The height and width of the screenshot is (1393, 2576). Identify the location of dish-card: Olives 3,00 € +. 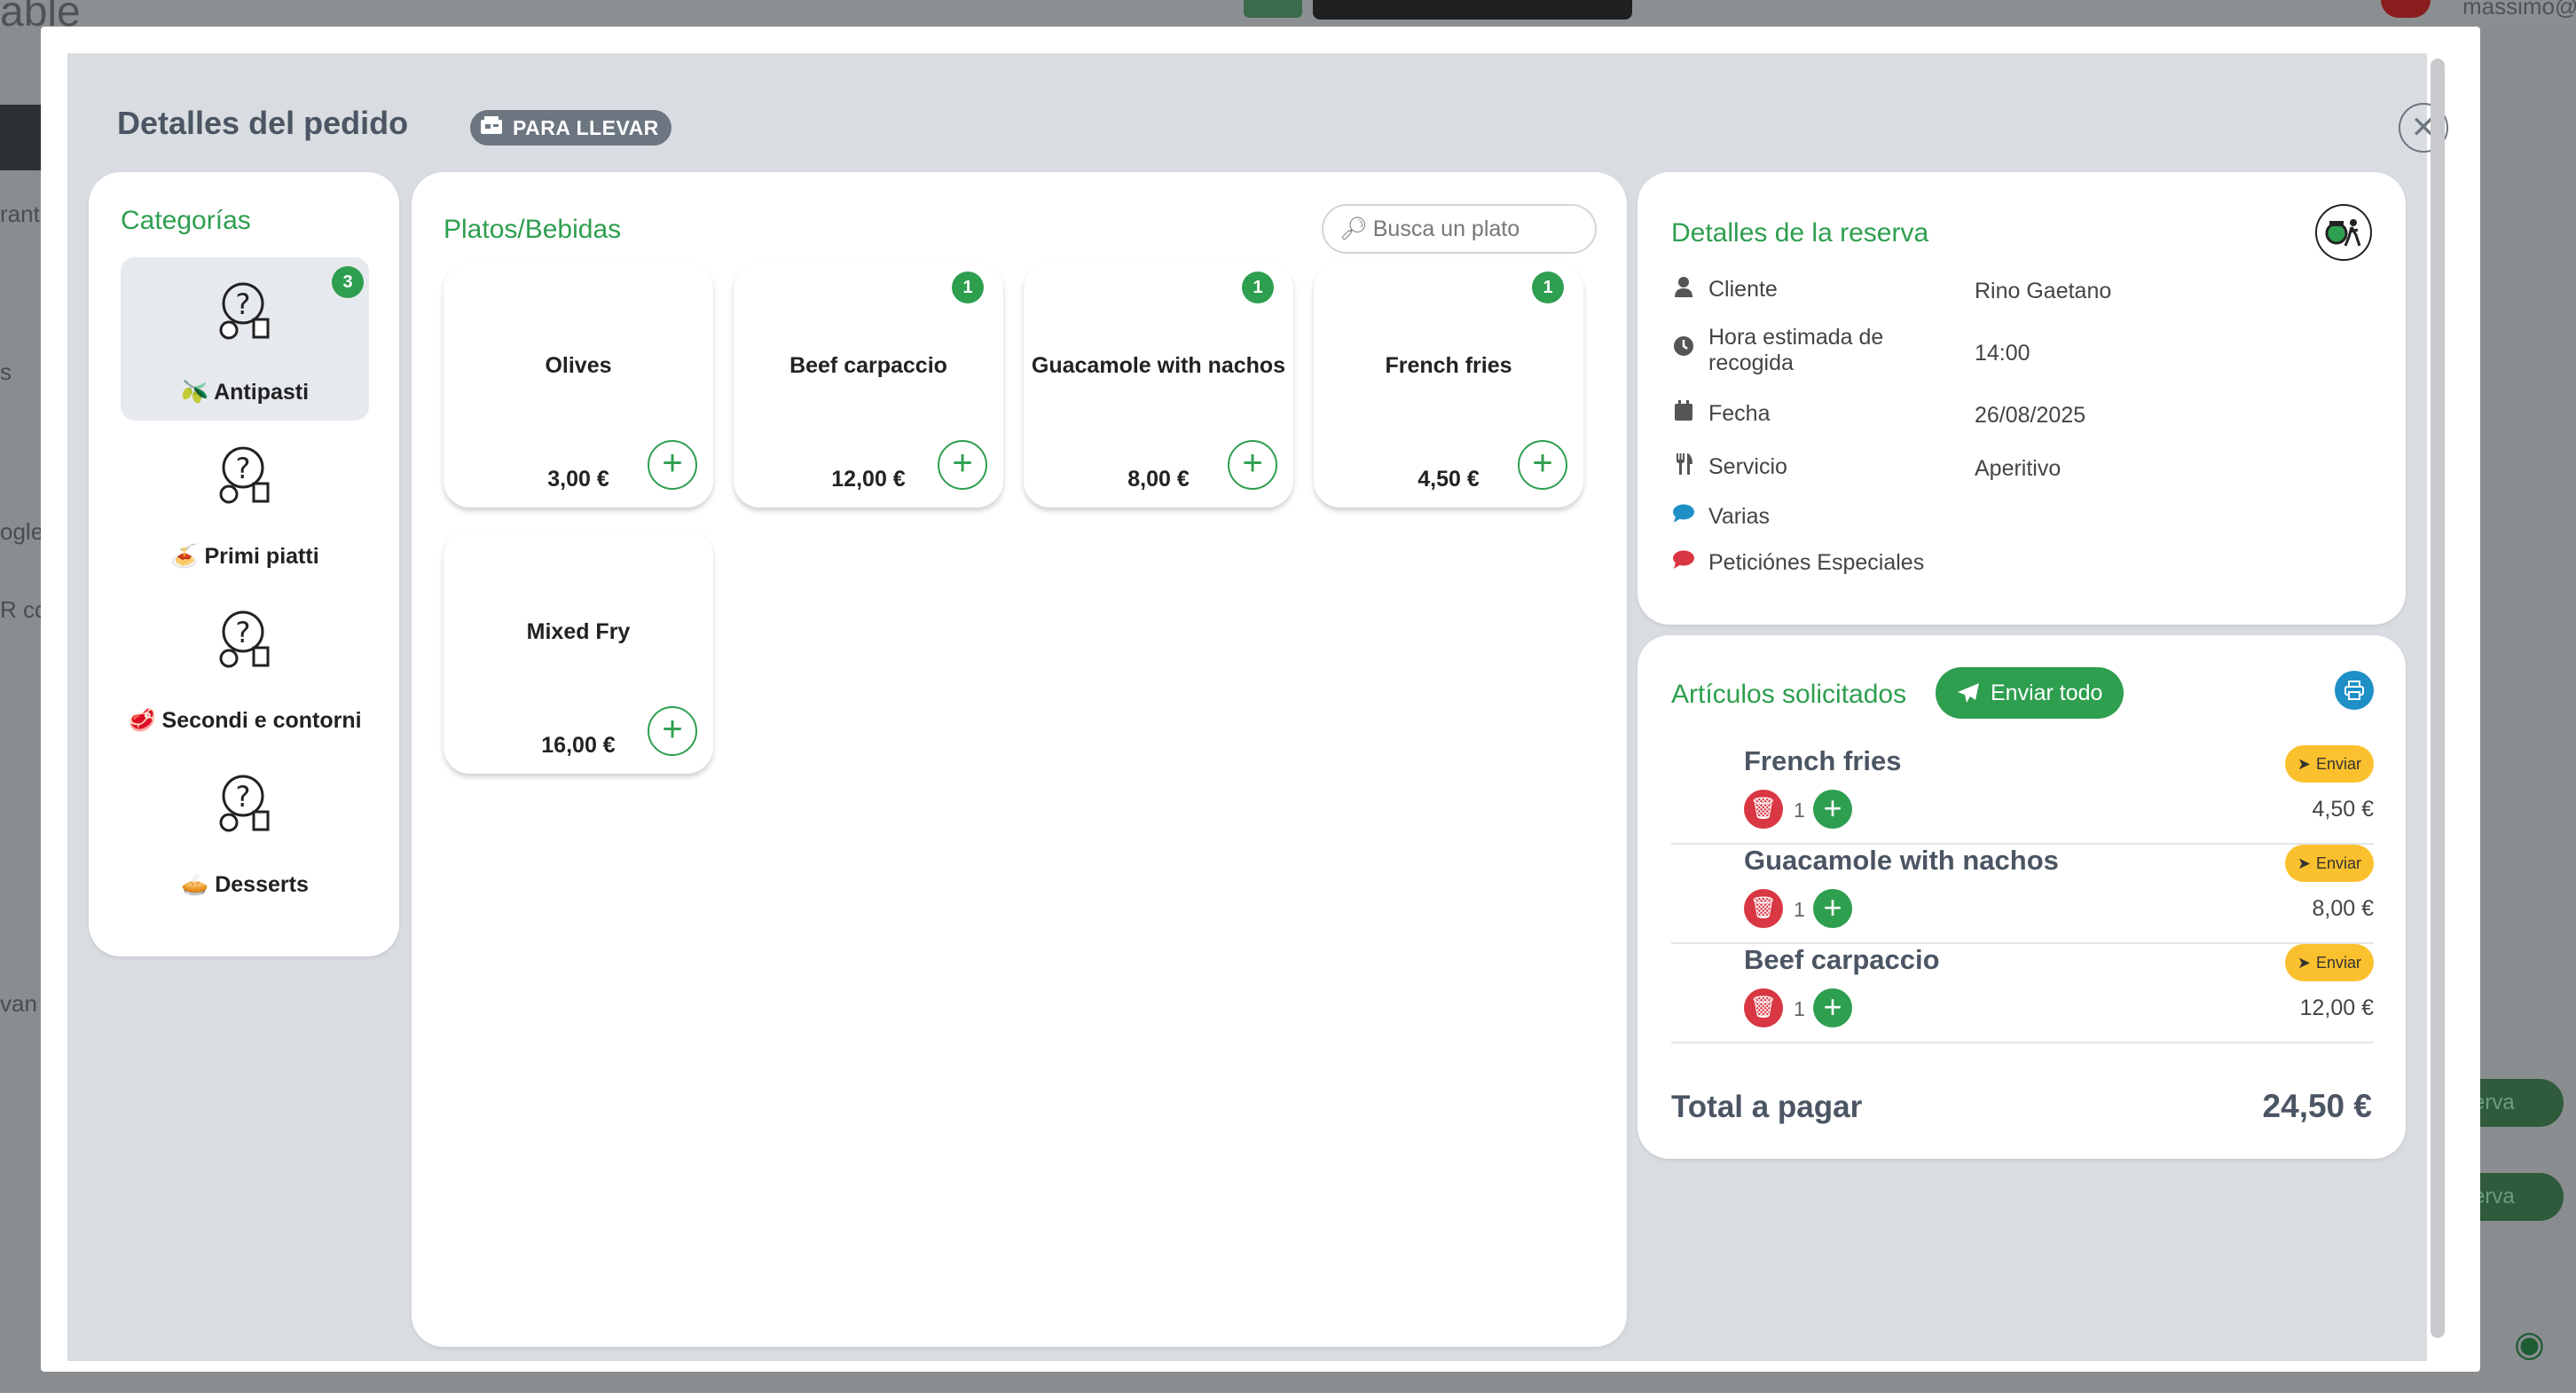
(578, 386).